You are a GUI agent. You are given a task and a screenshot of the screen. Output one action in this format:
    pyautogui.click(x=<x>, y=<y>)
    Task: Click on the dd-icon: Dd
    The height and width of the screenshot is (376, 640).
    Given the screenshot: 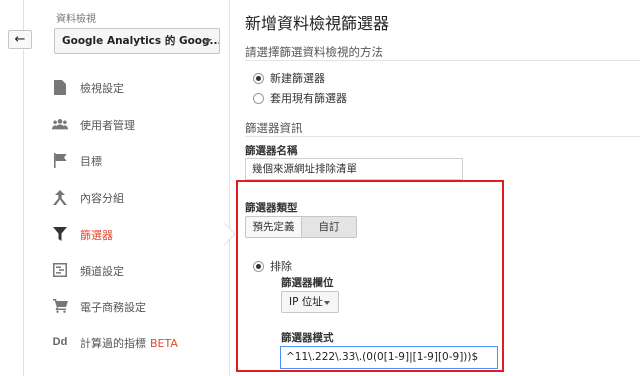 What is the action you would take?
    pyautogui.click(x=60, y=342)
    